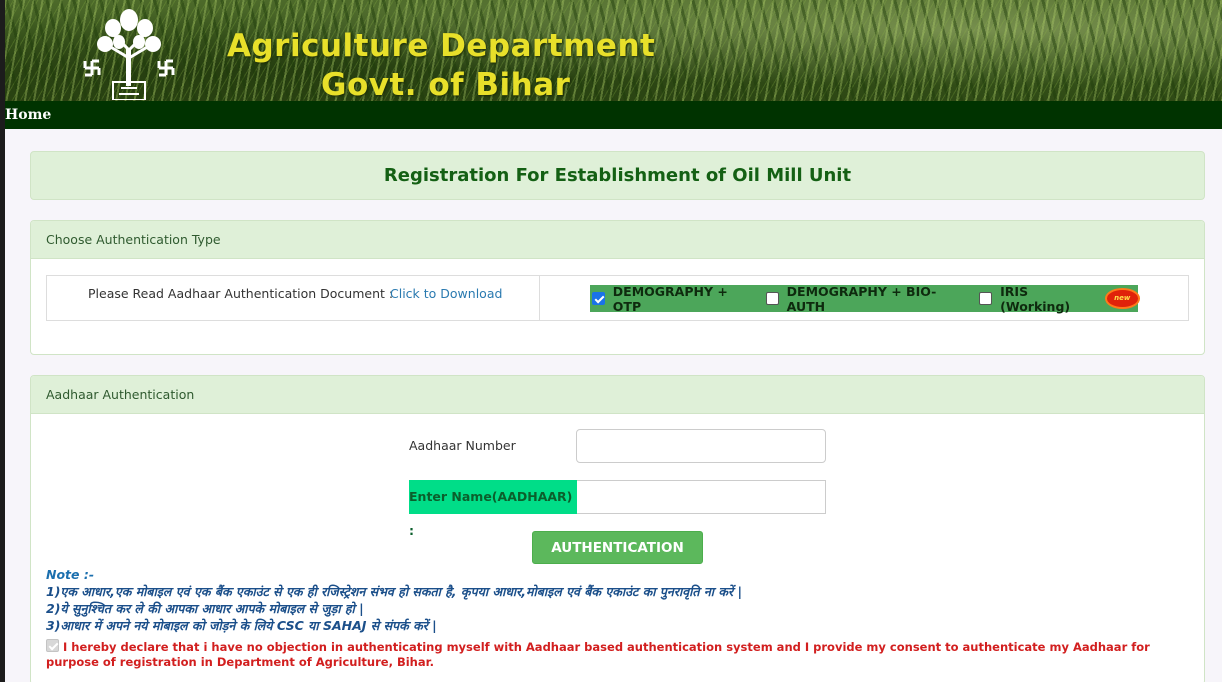 This screenshot has width=1222, height=682. What do you see at coordinates (70, 574) in the screenshot?
I see `notes-title: Note :-` at bounding box center [70, 574].